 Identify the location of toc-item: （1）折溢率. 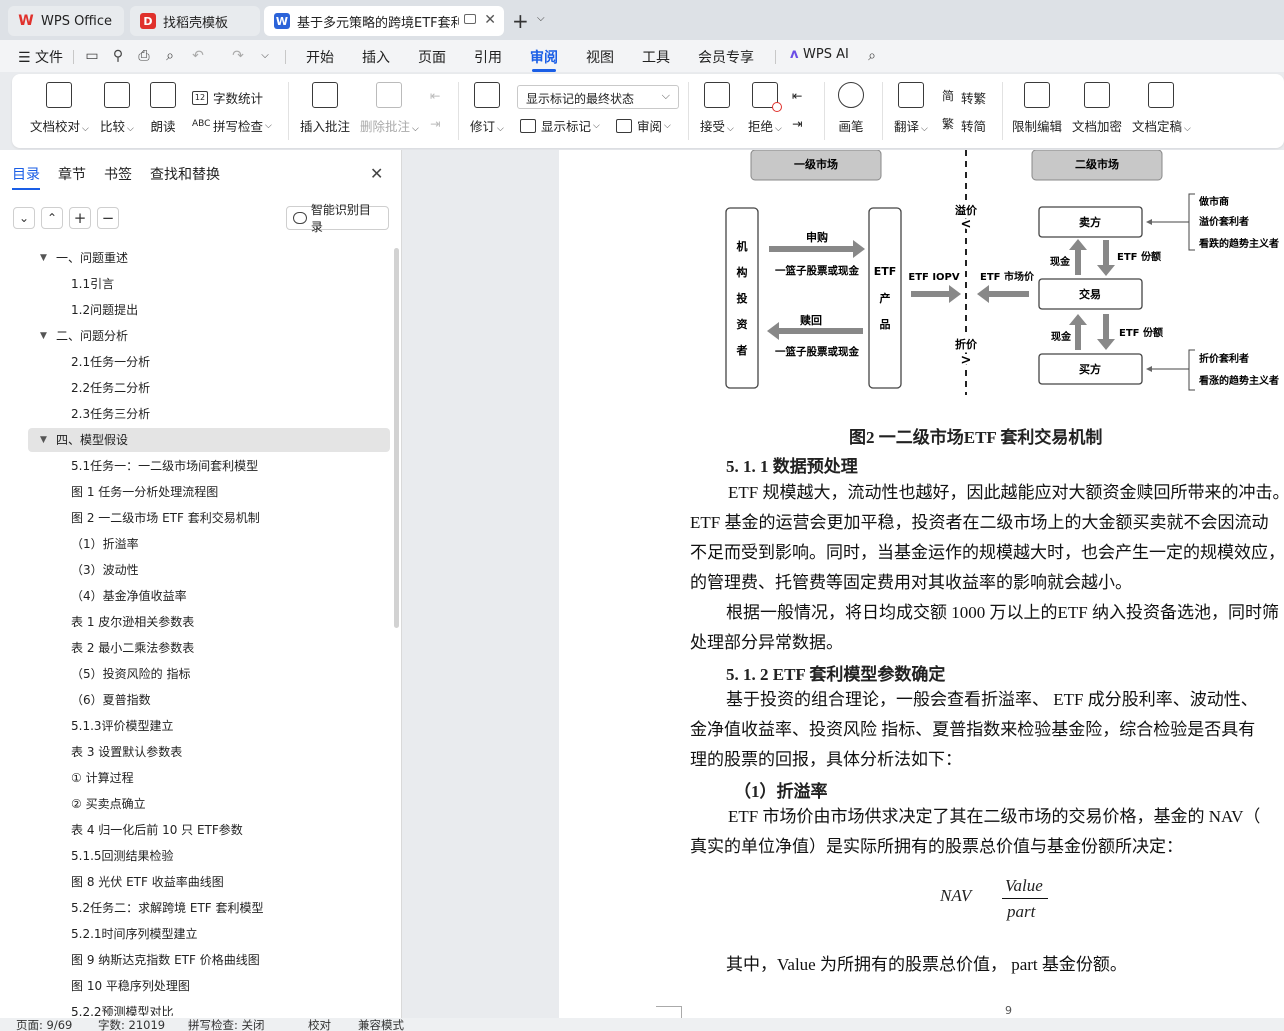
(195, 544).